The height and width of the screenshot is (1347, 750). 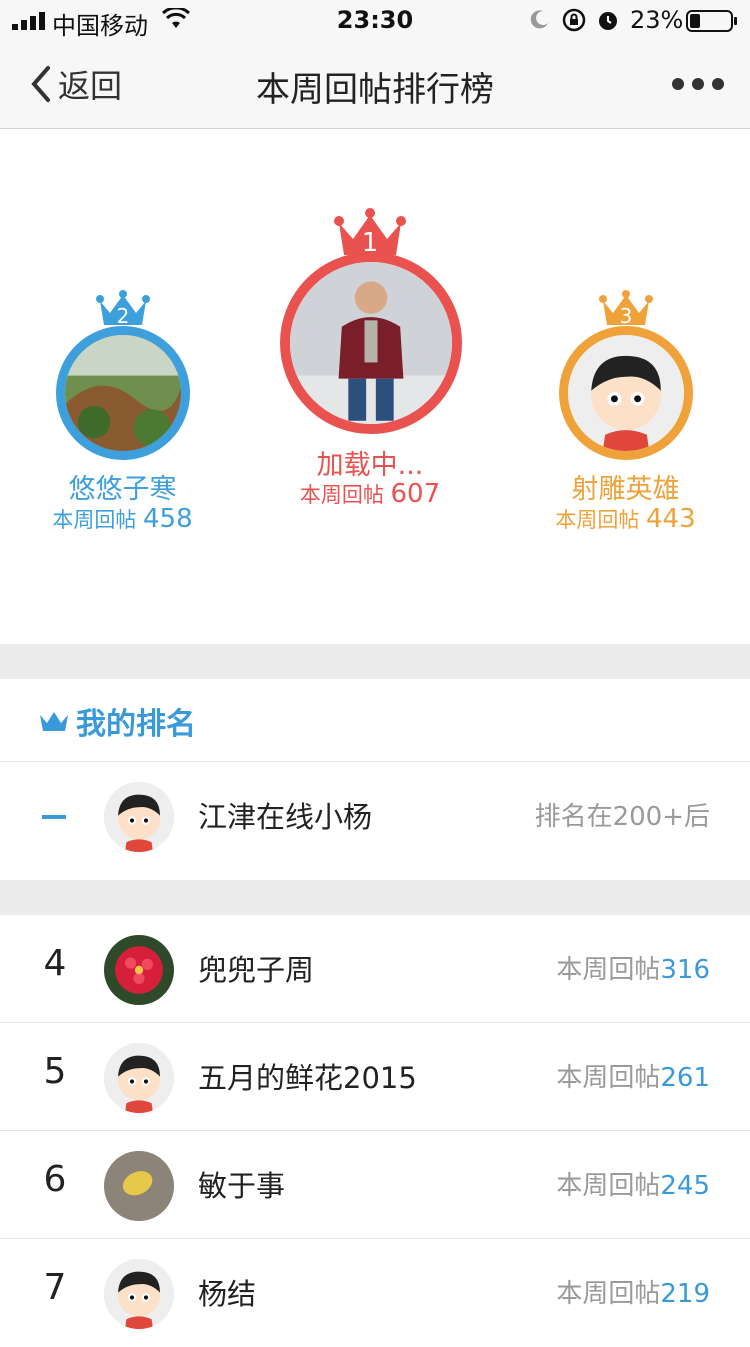 I want to click on crown-icon: 2, so click(x=123, y=309).